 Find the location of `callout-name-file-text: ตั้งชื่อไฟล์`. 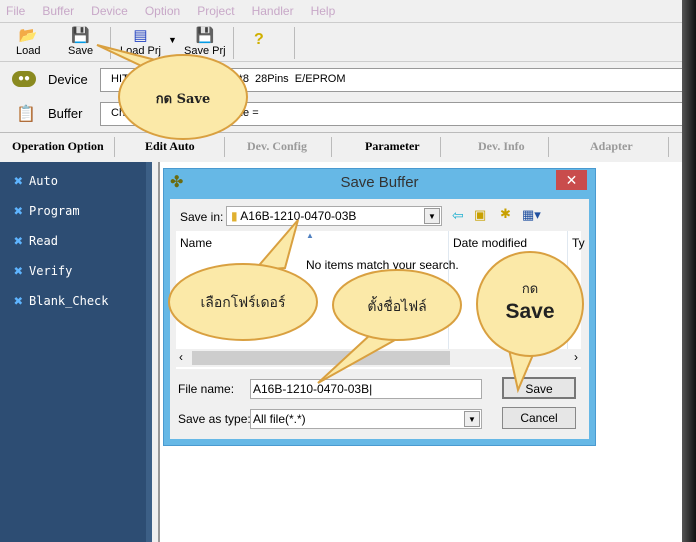

callout-name-file-text: ตั้งชื่อไฟล์ is located at coordinates (397, 306).